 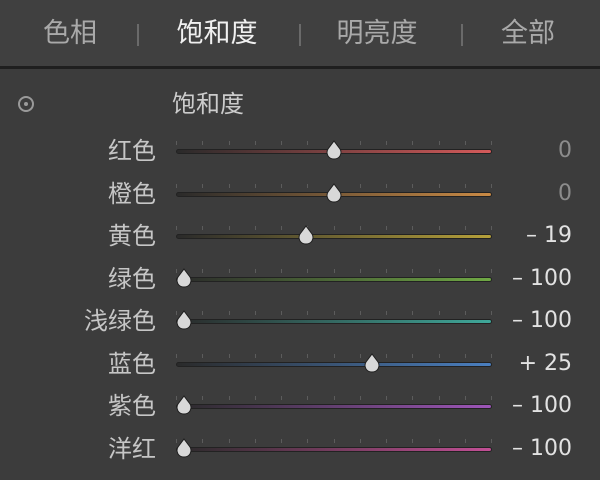 What do you see at coordinates (334, 236) in the screenshot?
I see `slider-track-yellow` at bounding box center [334, 236].